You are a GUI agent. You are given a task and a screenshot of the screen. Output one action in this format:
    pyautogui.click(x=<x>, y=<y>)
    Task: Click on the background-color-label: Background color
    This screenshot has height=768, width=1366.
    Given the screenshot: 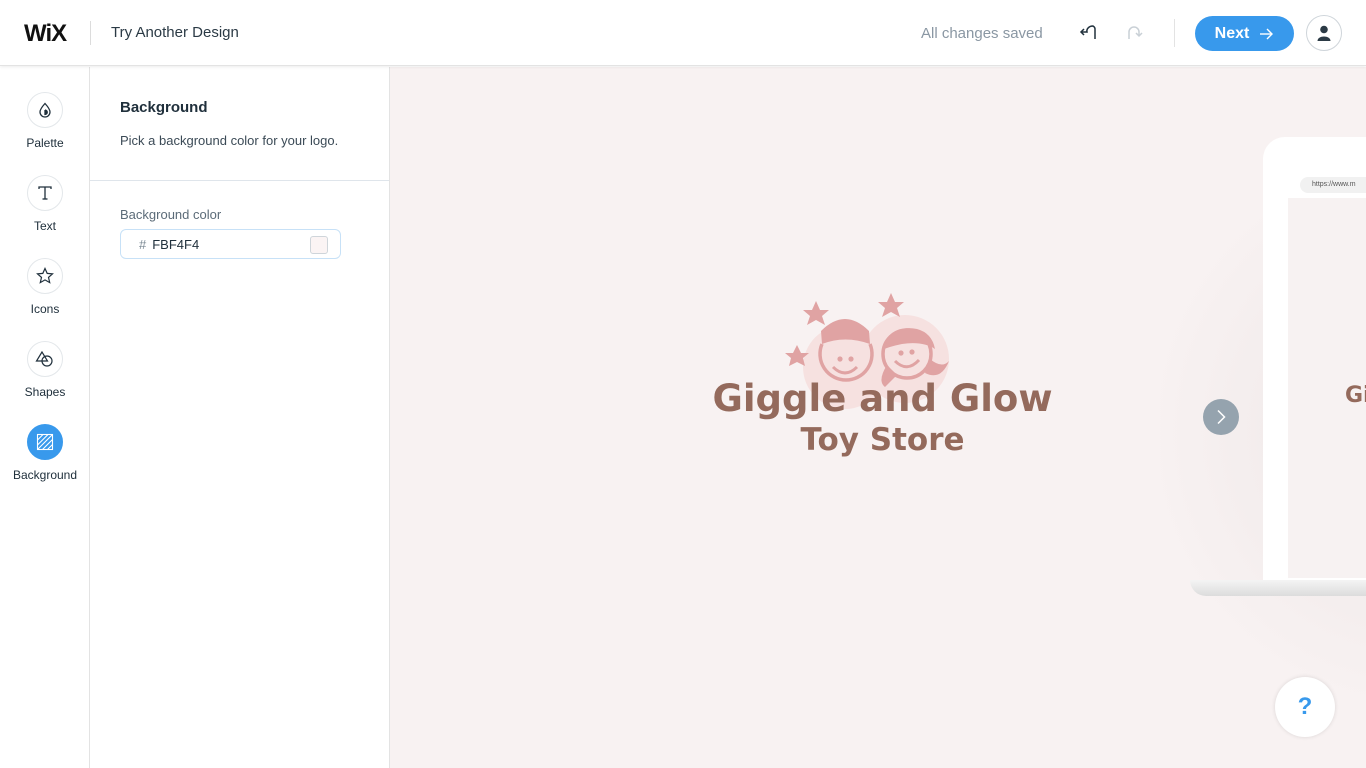 What is the action you would take?
    pyautogui.click(x=171, y=214)
    